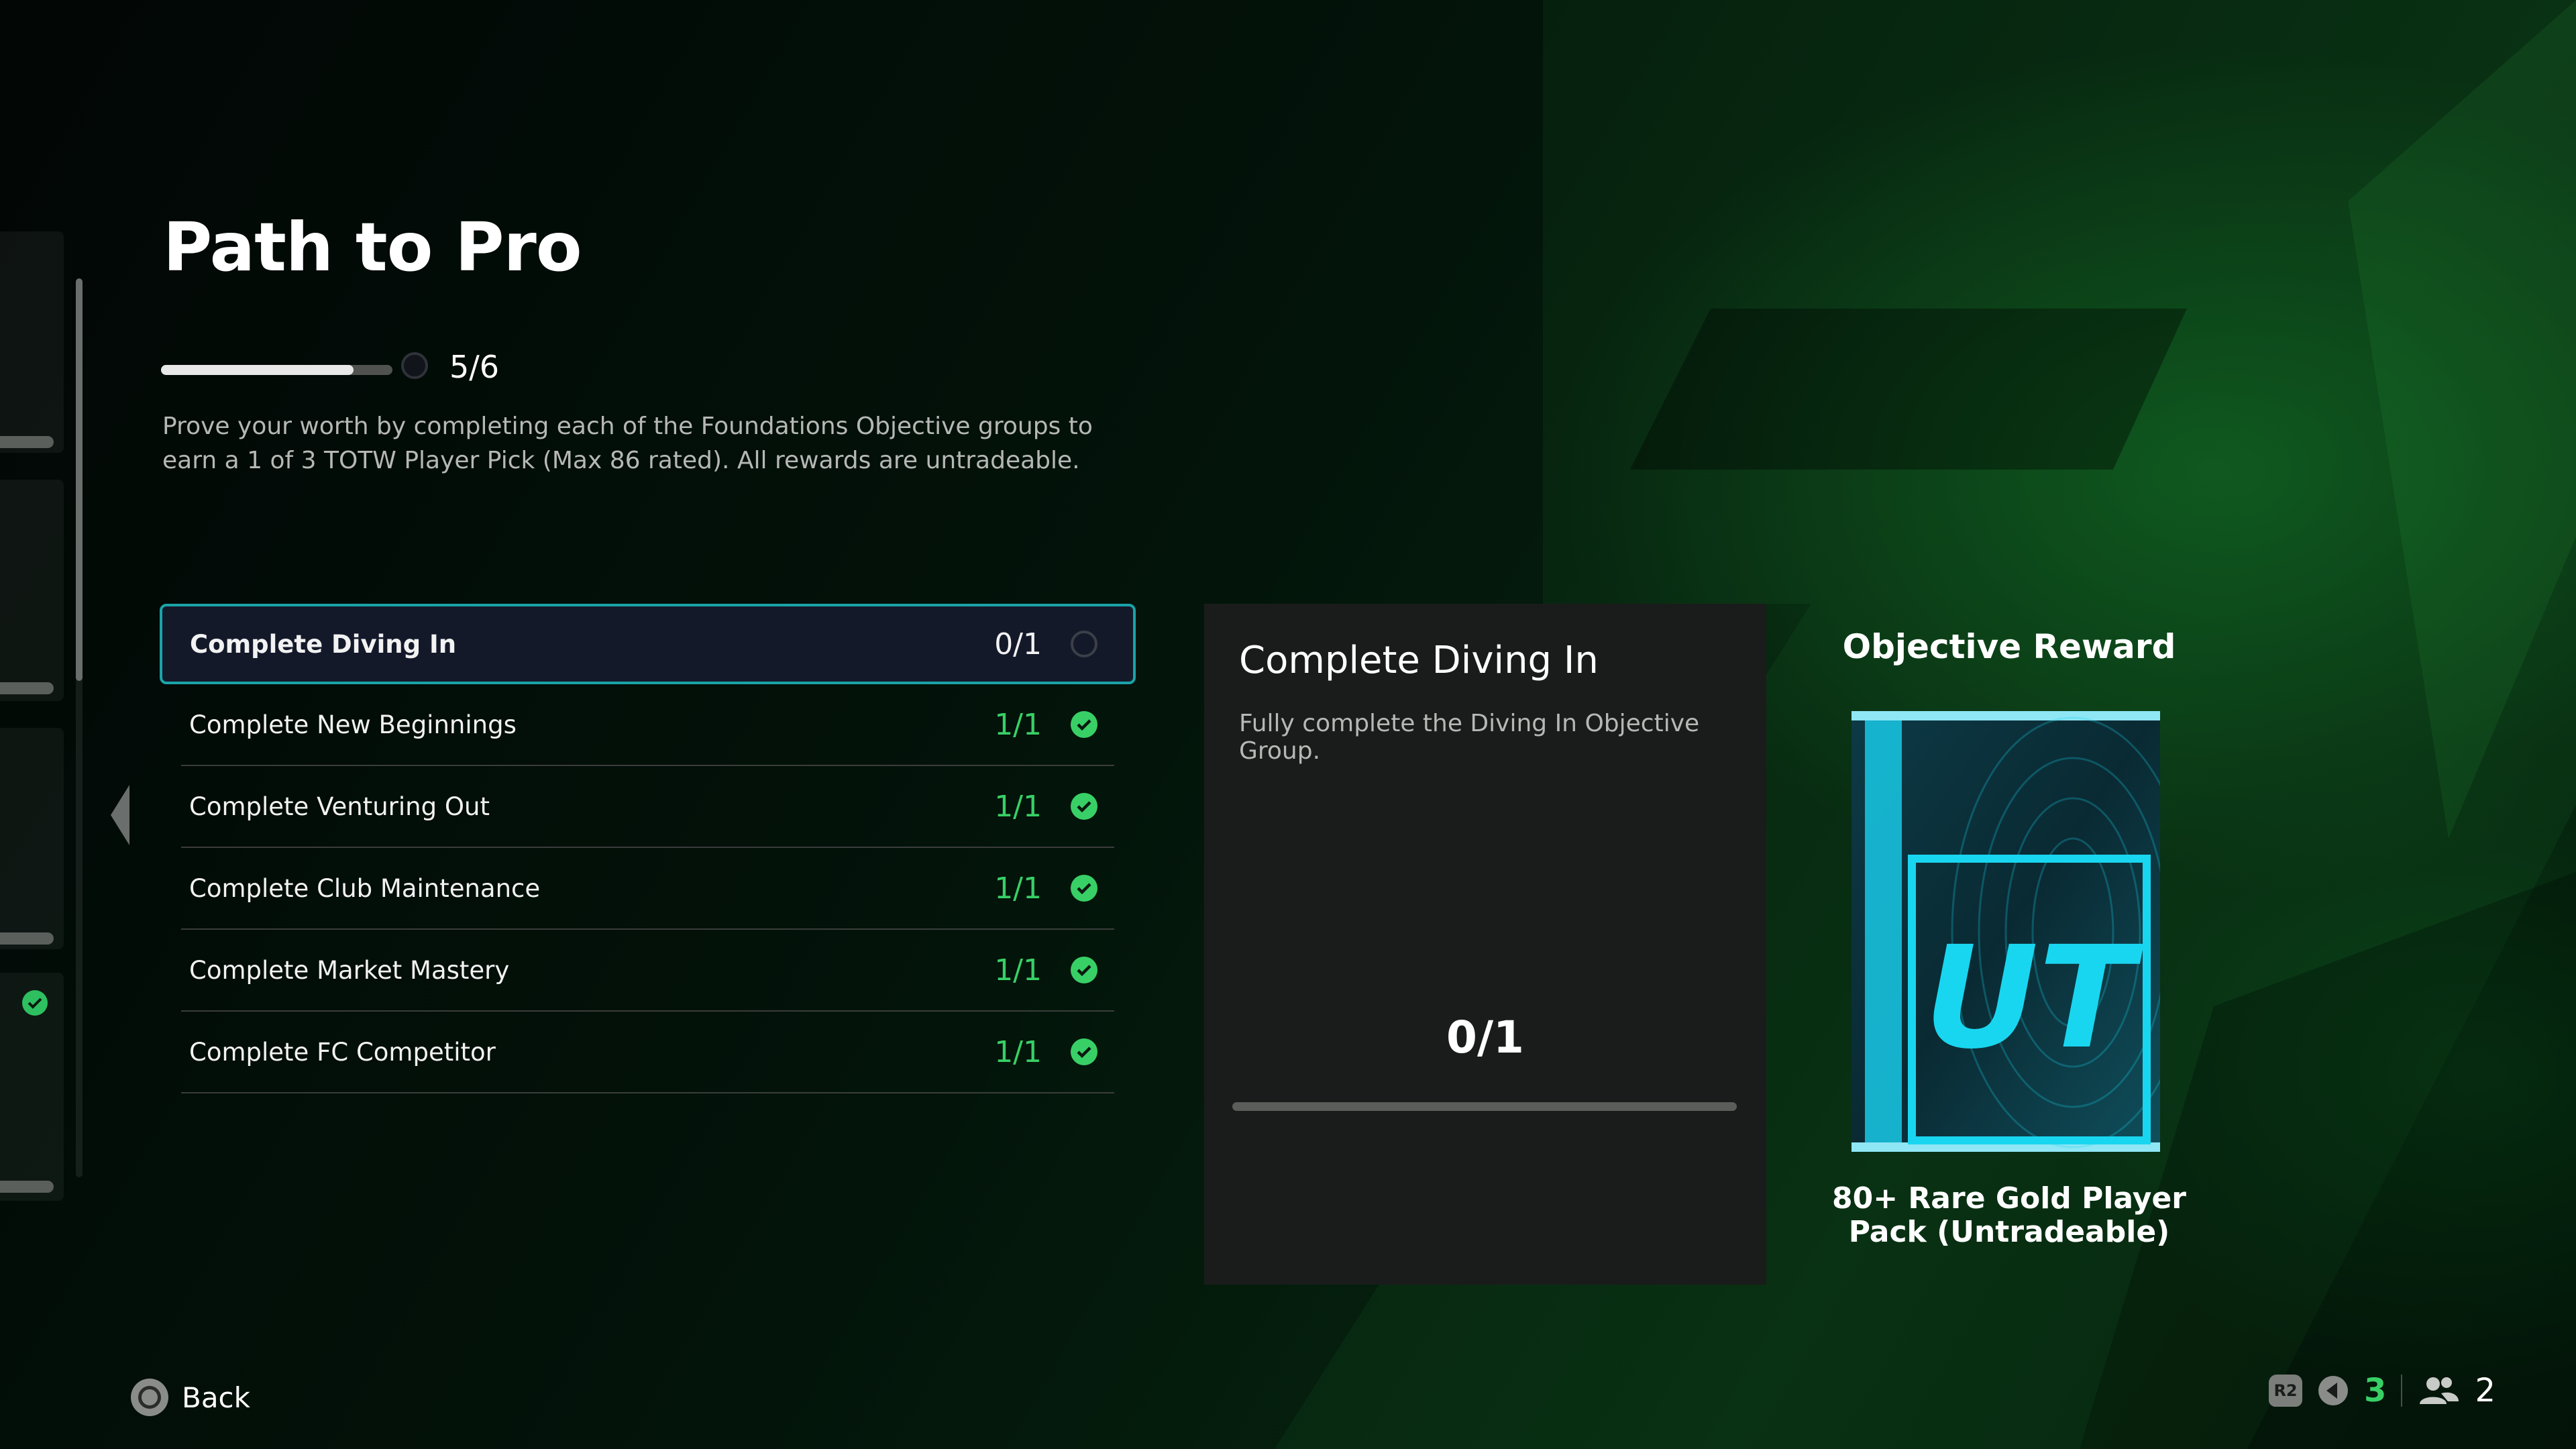 This screenshot has height=1449, width=2576. Describe the element at coordinates (648, 644) in the screenshot. I see `objective-row-diving-in: Complete Diving In 0/1` at that location.